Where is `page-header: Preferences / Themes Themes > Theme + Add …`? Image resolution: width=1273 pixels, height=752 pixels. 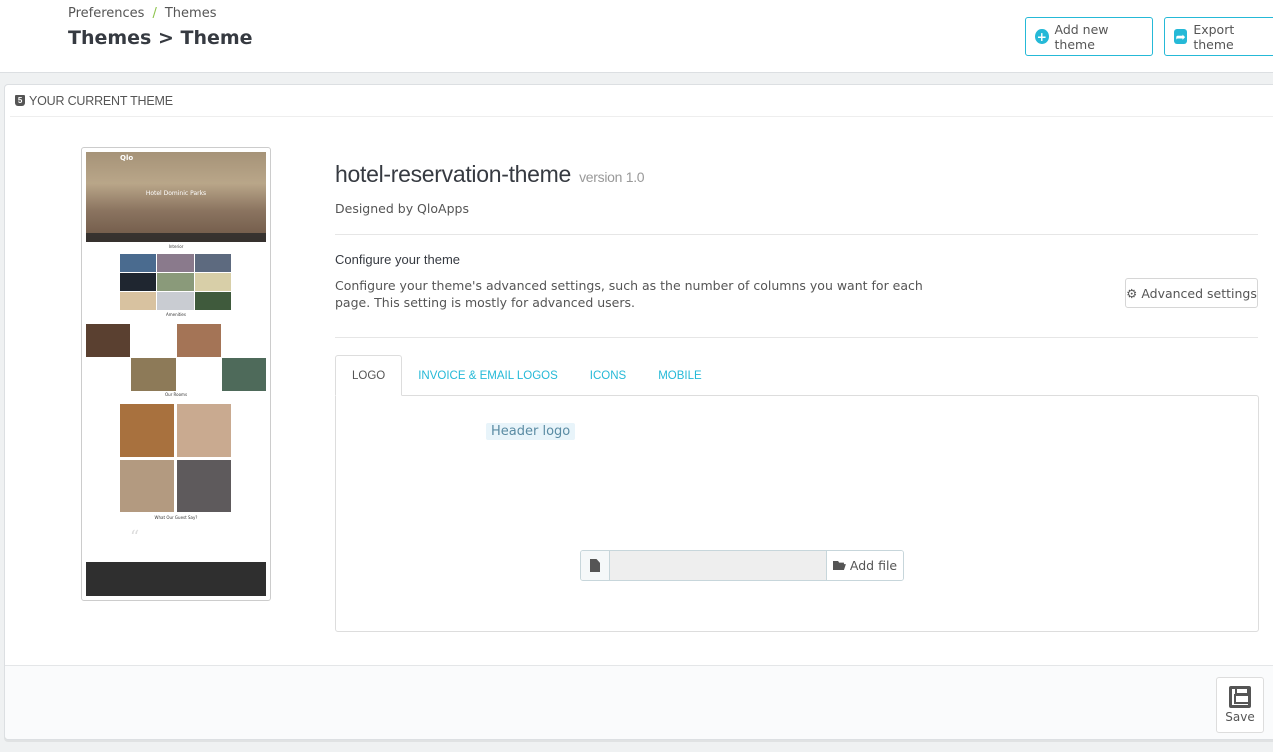
page-header: Preferences / Themes Themes > Theme + Add … is located at coordinates (636, 36).